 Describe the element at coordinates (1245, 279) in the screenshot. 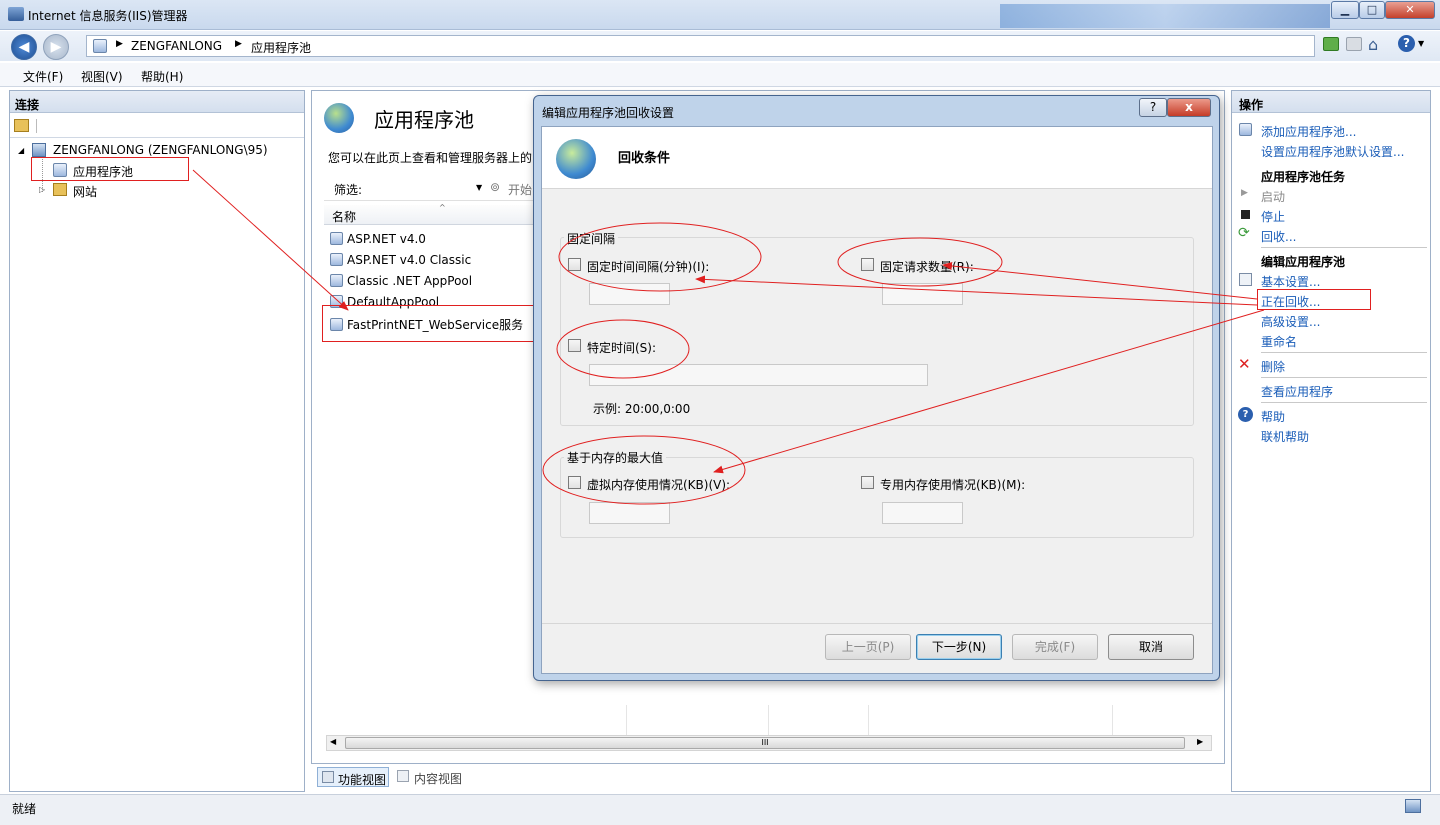

I see `basic-settings-icon` at that location.